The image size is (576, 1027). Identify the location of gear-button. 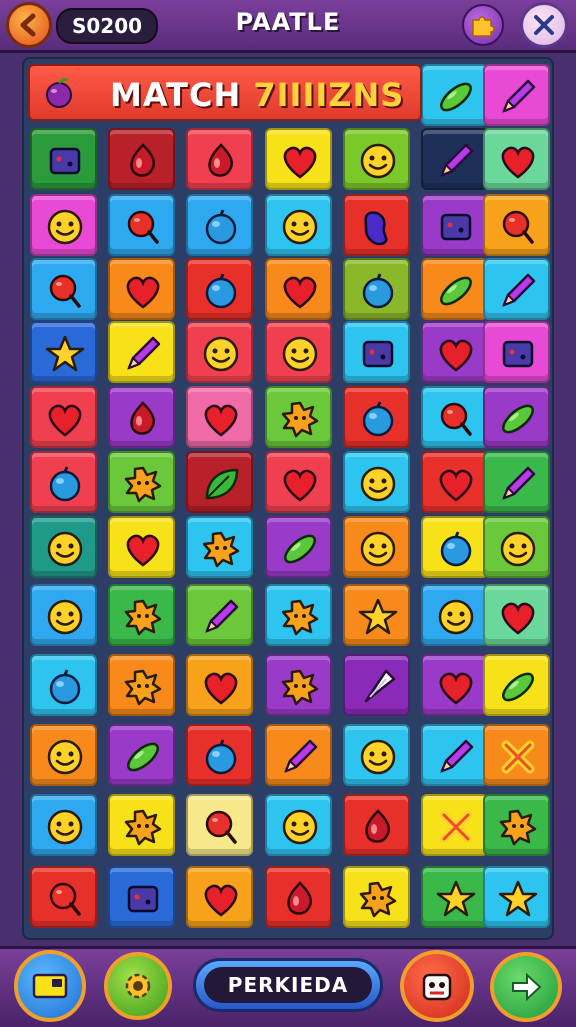
(138, 986).